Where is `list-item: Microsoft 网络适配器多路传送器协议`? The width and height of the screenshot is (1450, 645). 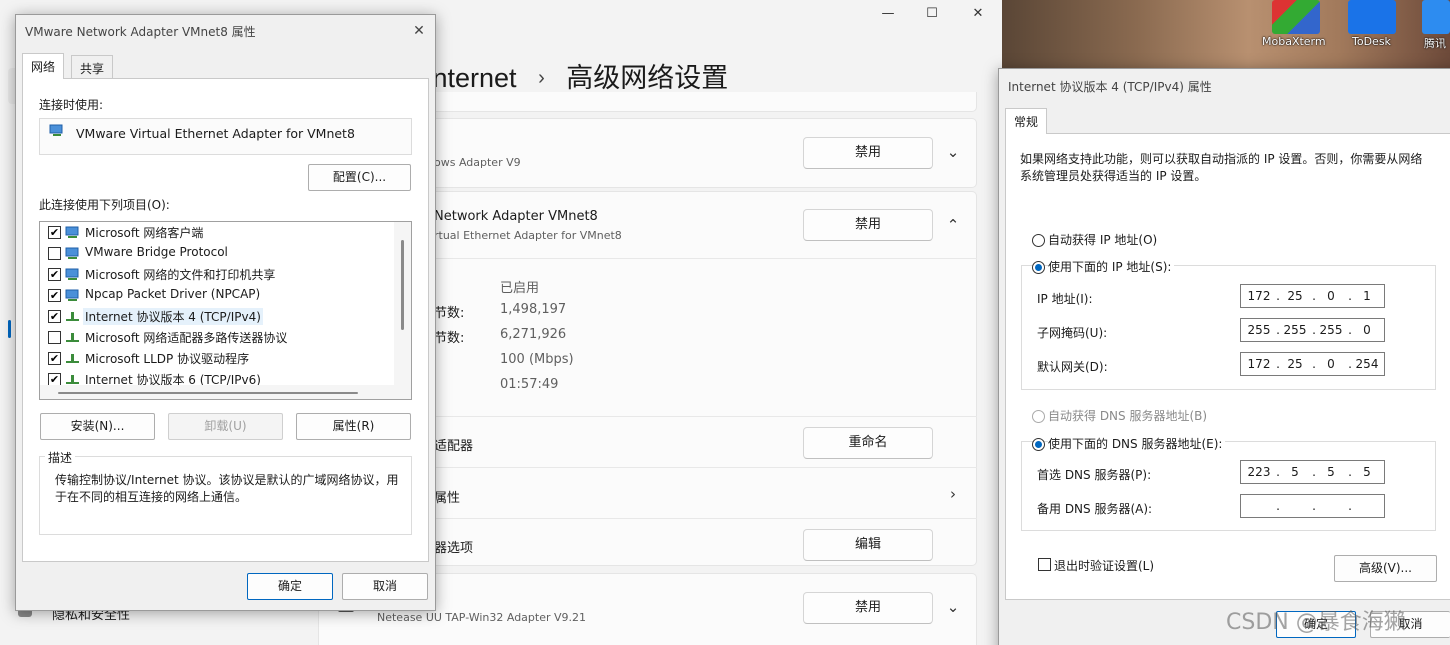
list-item: Microsoft 网络适配器多路传送器协议 is located at coordinates (217, 337).